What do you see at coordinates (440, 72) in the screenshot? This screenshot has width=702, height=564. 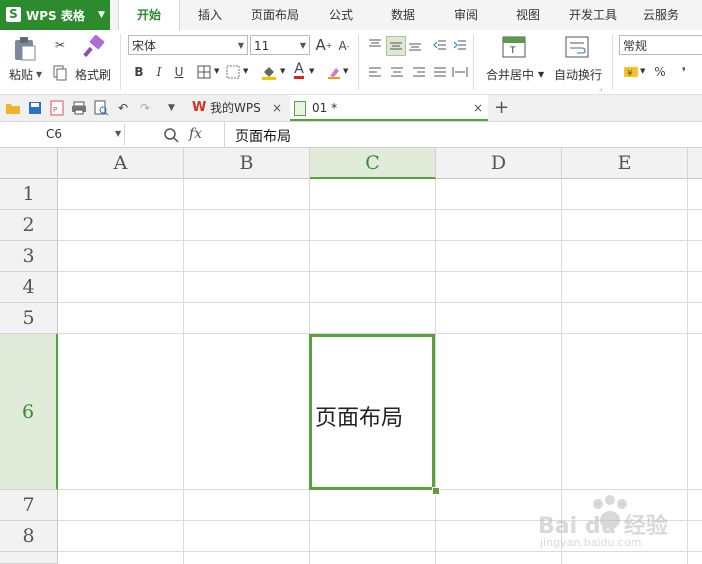 I see `justify-icon` at bounding box center [440, 72].